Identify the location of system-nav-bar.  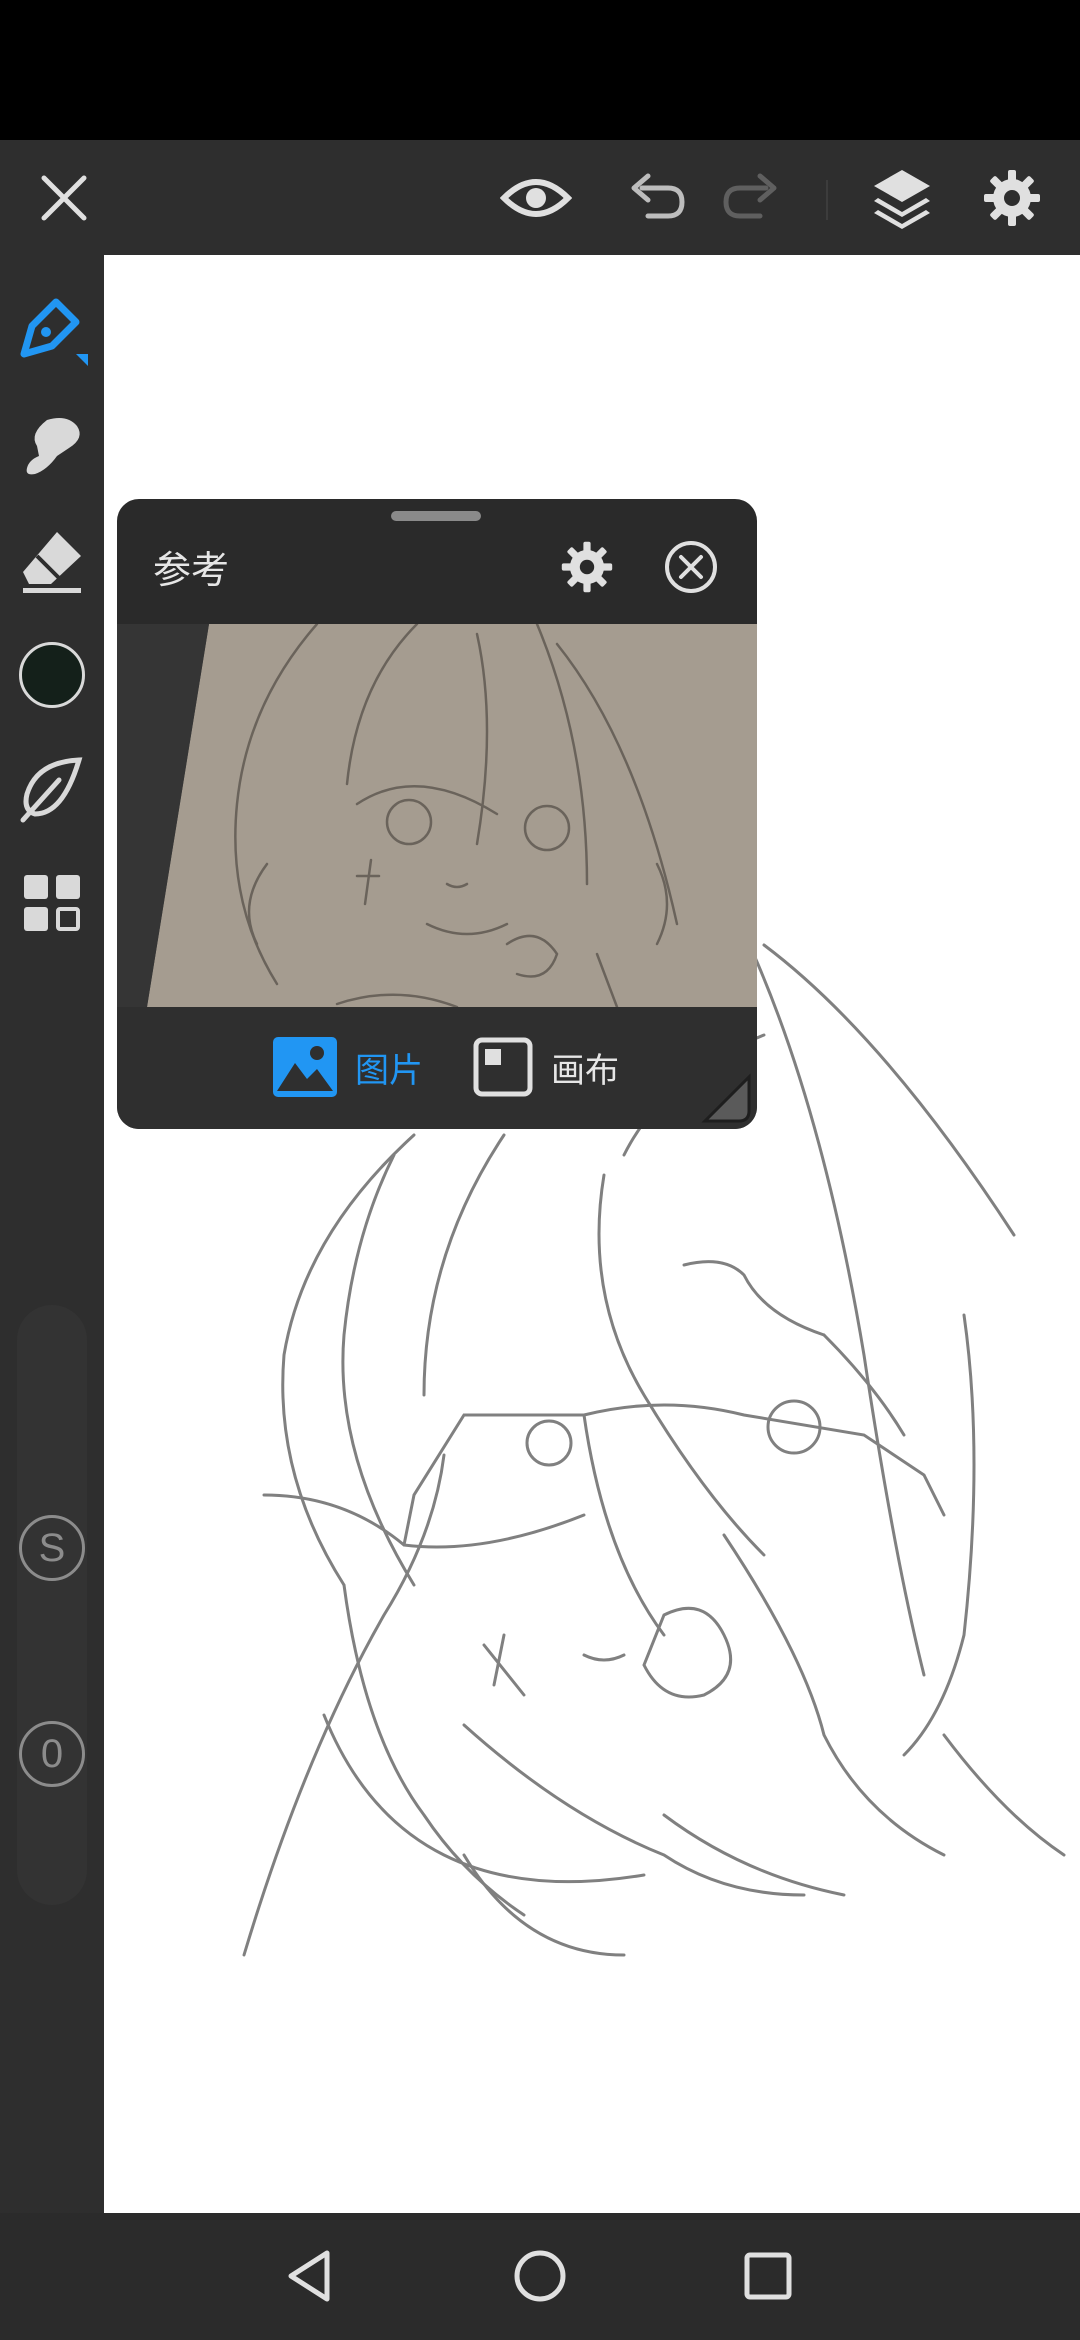
(540, 2276).